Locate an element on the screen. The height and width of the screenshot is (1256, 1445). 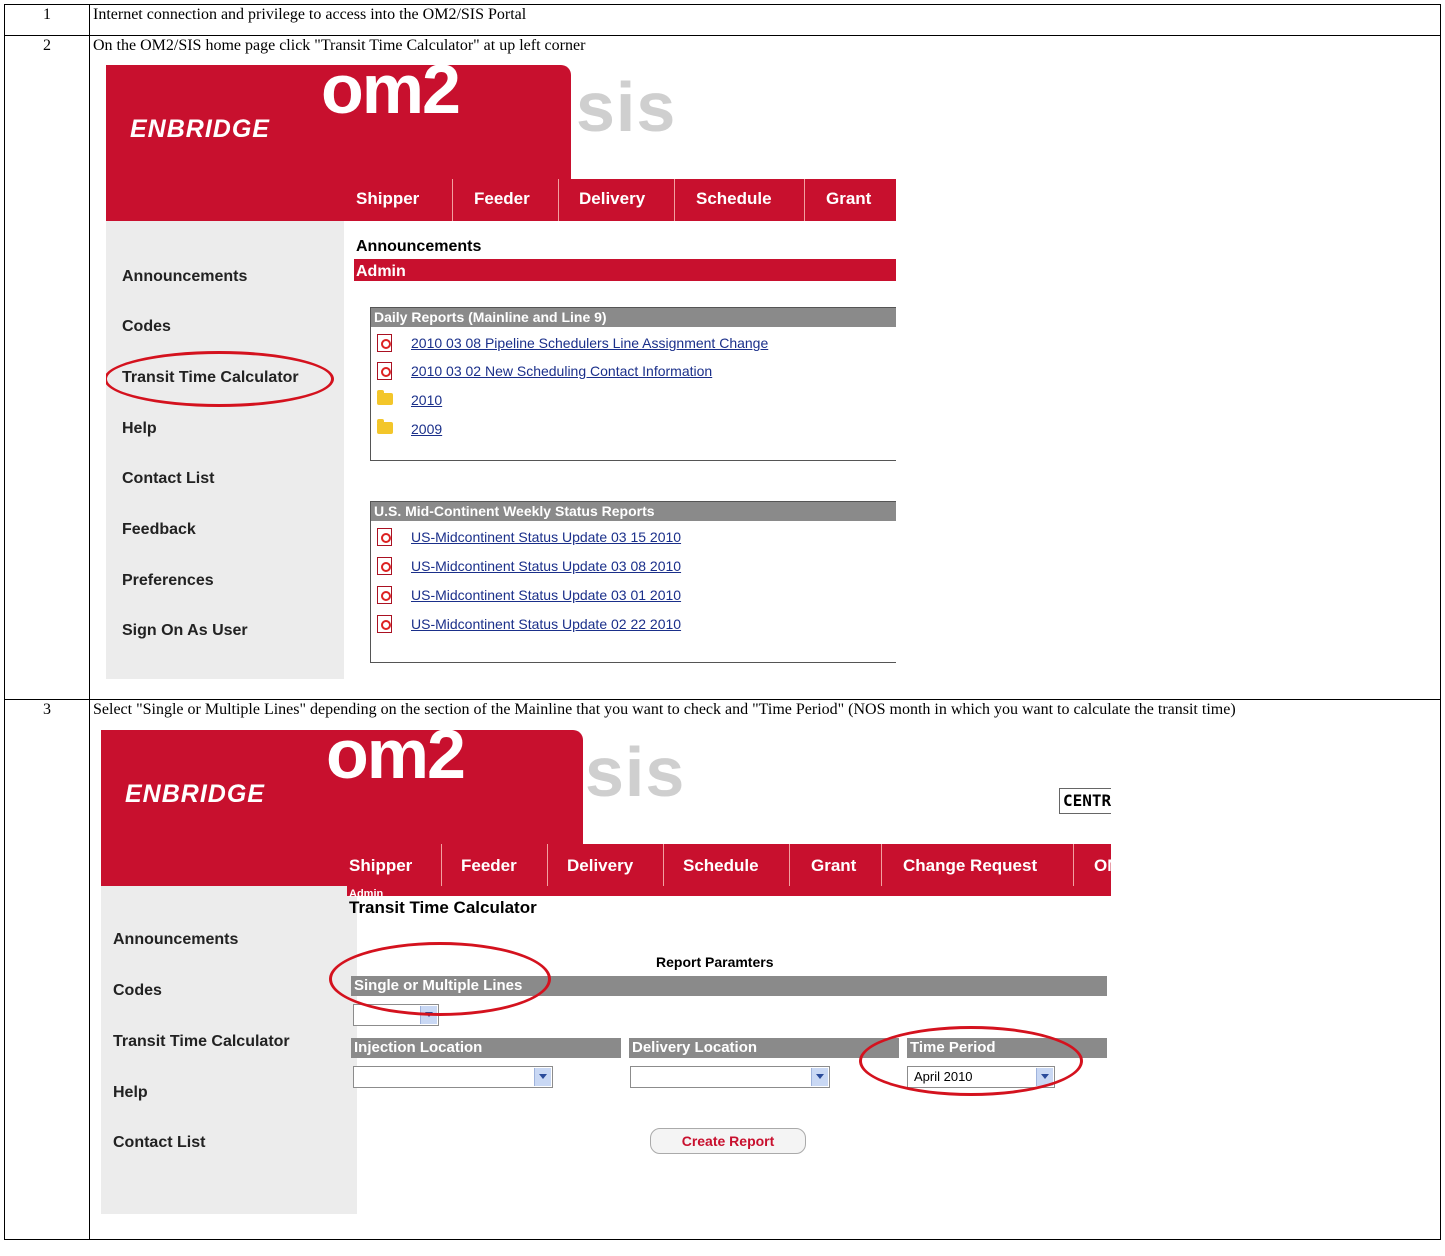
admin-label: Admin is located at coordinates (381, 272).